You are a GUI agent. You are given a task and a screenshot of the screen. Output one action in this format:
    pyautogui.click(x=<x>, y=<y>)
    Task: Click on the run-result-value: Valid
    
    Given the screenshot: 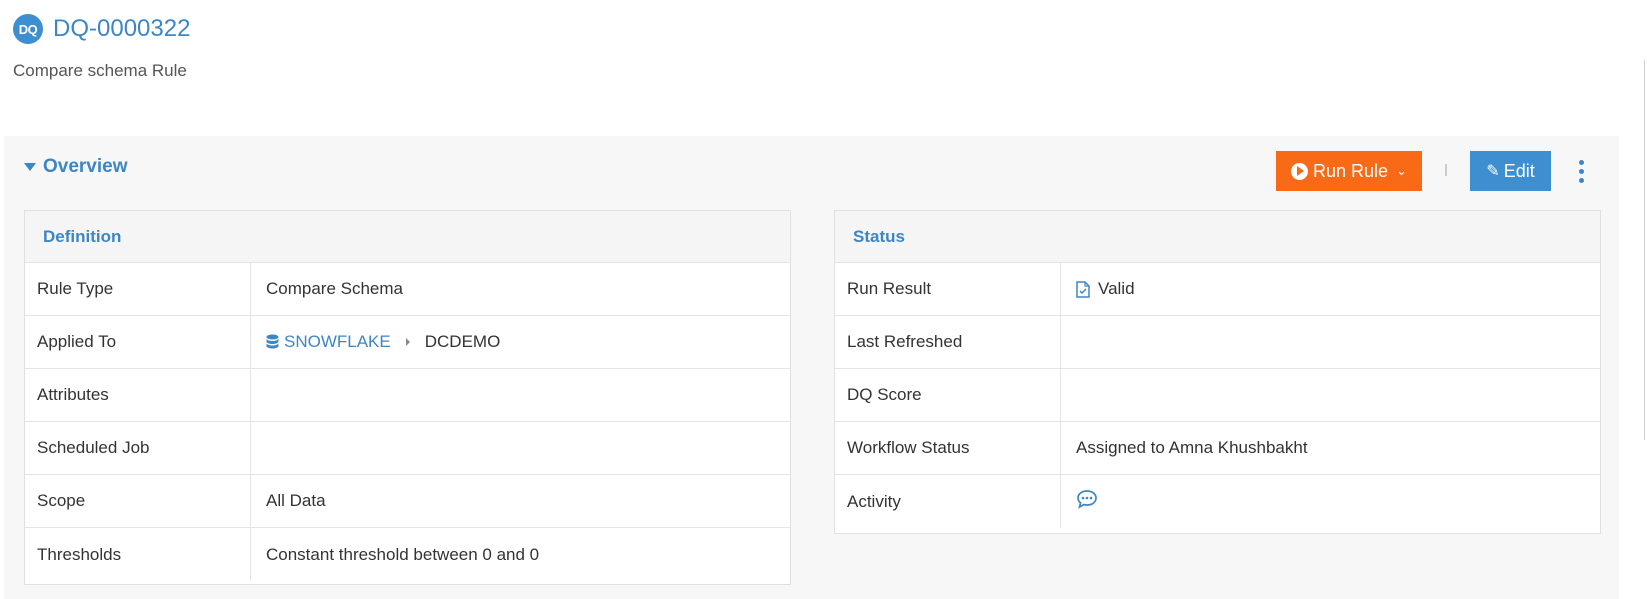 What is the action you would take?
    pyautogui.click(x=1098, y=289)
    